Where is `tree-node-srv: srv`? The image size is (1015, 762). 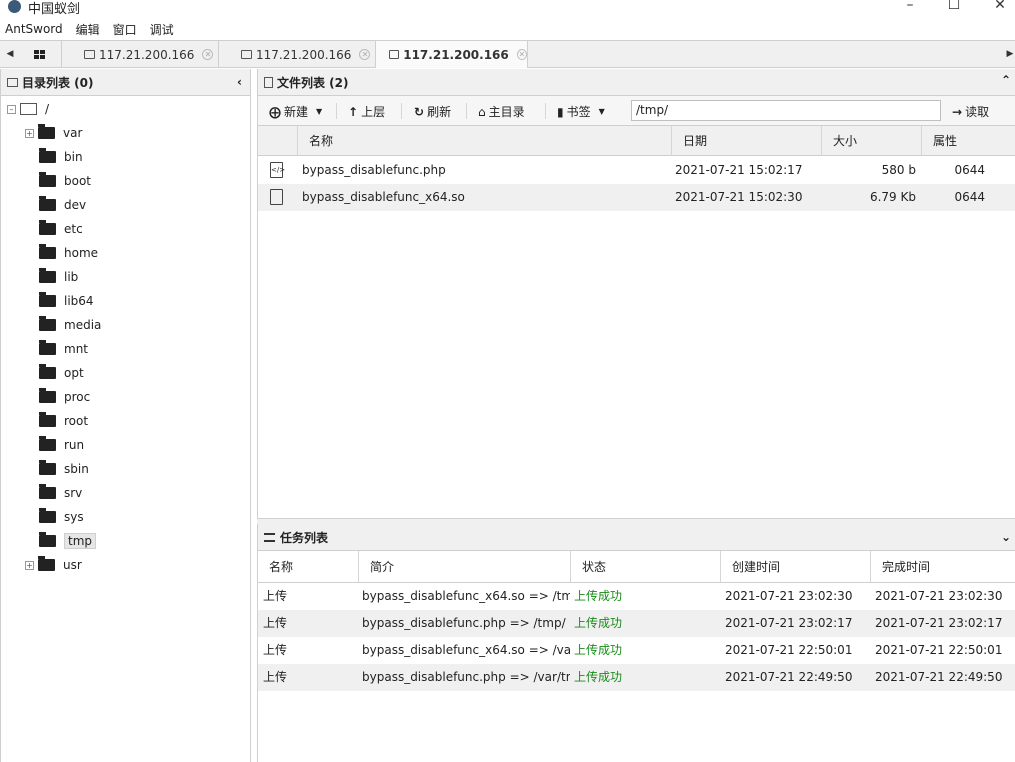 tree-node-srv: srv is located at coordinates (60, 493).